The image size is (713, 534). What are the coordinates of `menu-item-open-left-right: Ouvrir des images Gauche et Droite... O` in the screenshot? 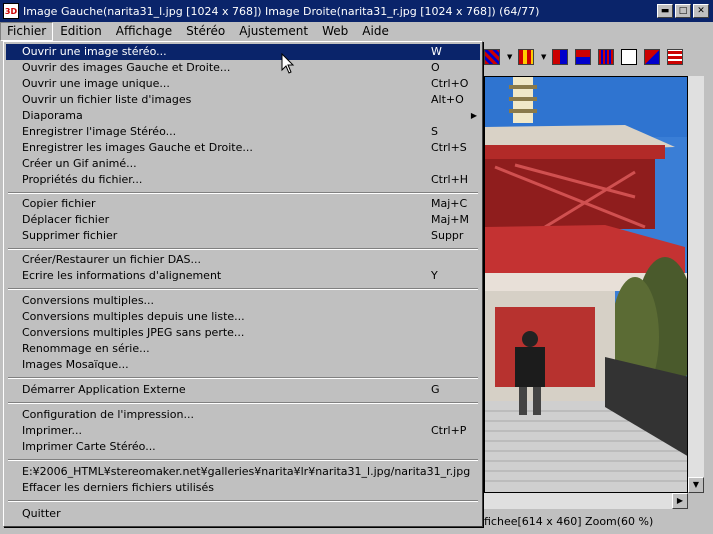 It's located at (243, 68).